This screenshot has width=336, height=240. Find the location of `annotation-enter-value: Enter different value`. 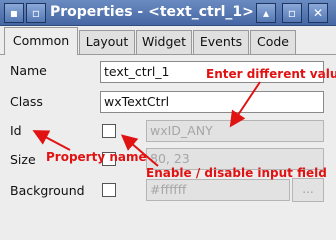

annotation-enter-value: Enter different value is located at coordinates (271, 74).